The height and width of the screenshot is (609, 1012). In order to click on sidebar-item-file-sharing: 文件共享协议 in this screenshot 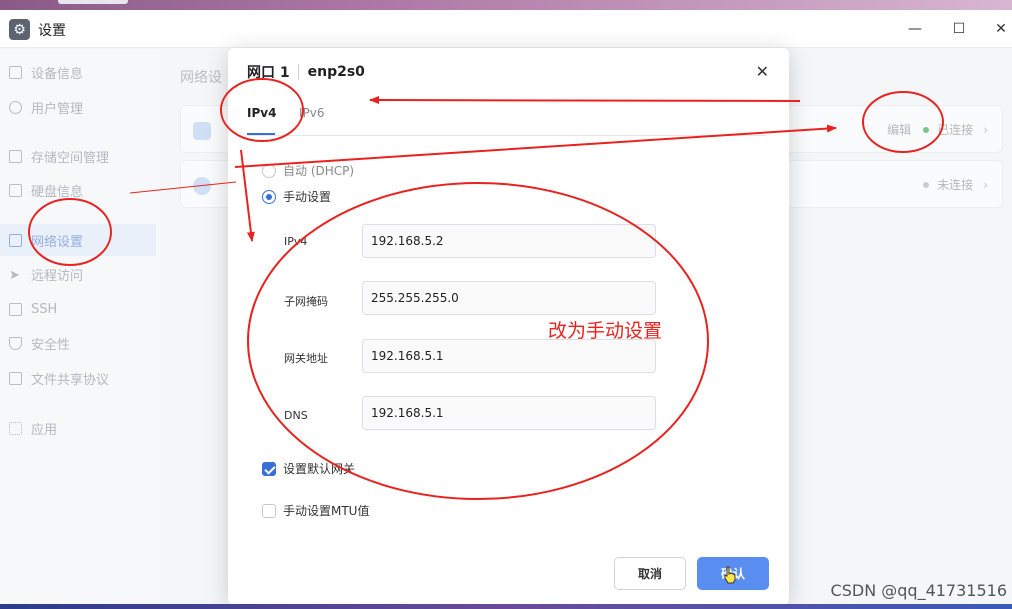, I will do `click(78, 378)`.